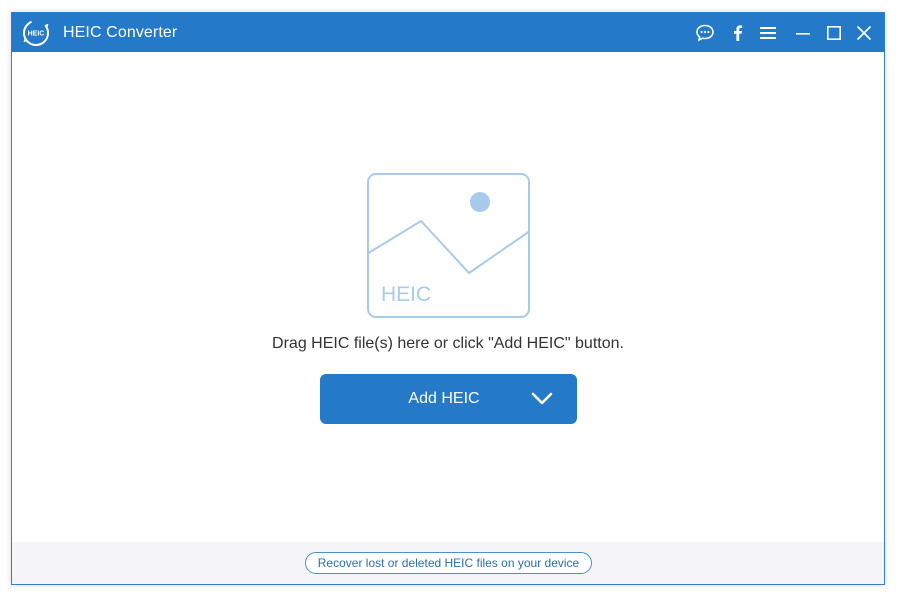 The height and width of the screenshot is (600, 900). What do you see at coordinates (120, 32) in the screenshot?
I see `app-title: HEIC Converter` at bounding box center [120, 32].